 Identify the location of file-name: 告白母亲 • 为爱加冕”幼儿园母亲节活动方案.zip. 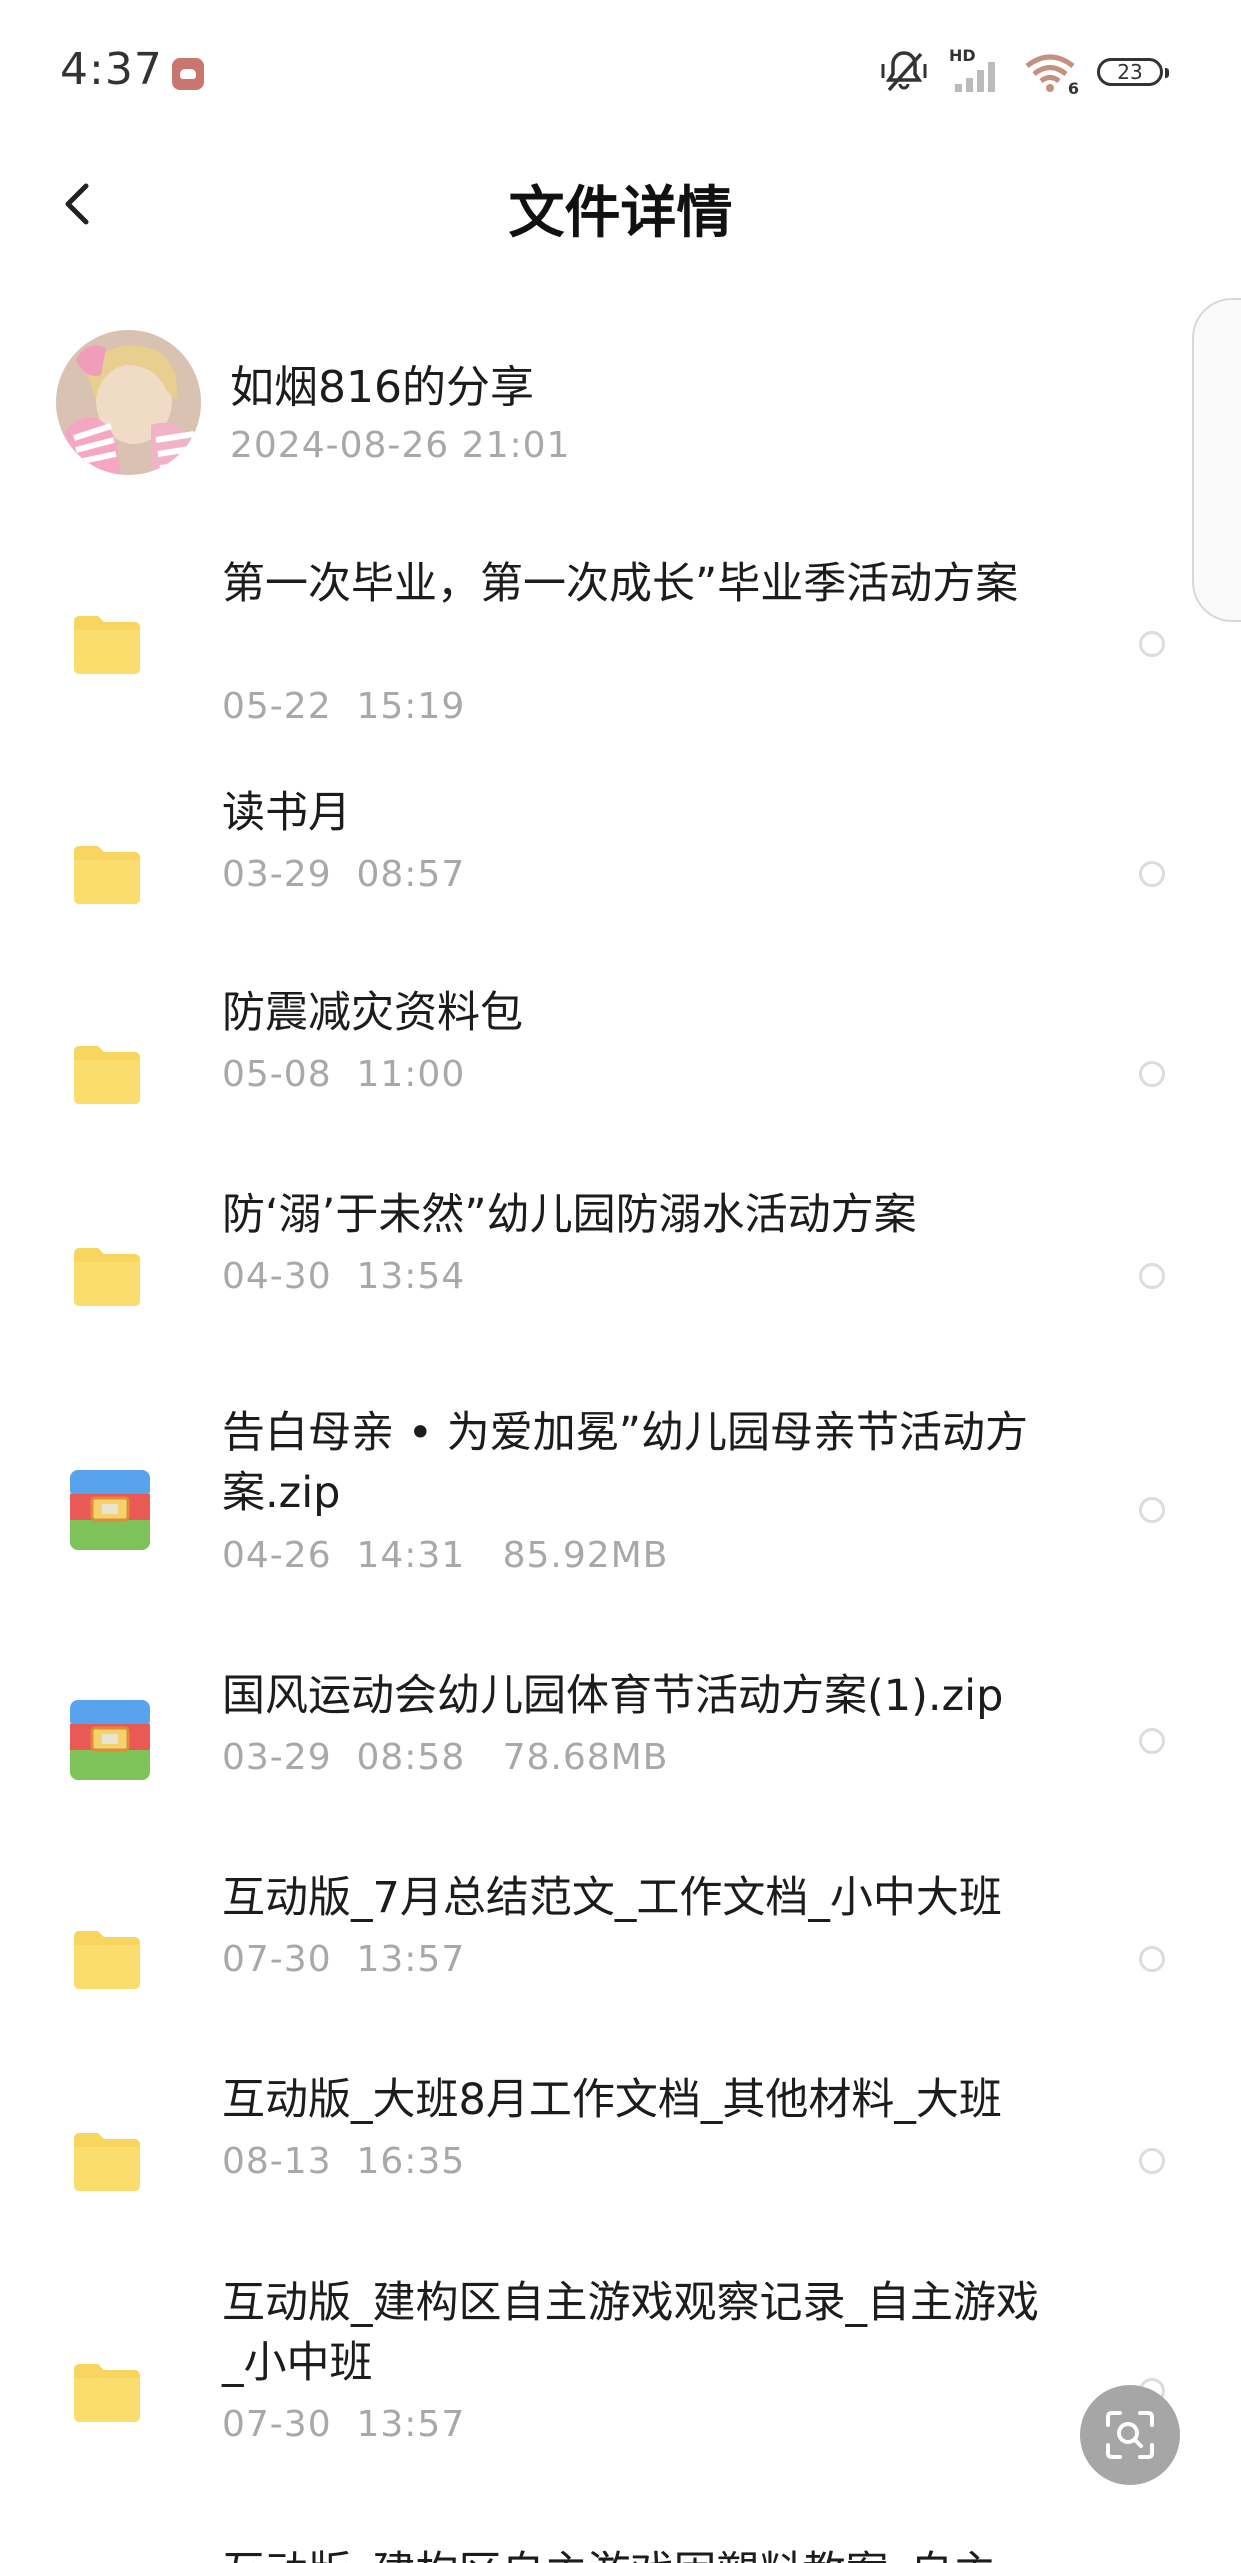
(625, 1463).